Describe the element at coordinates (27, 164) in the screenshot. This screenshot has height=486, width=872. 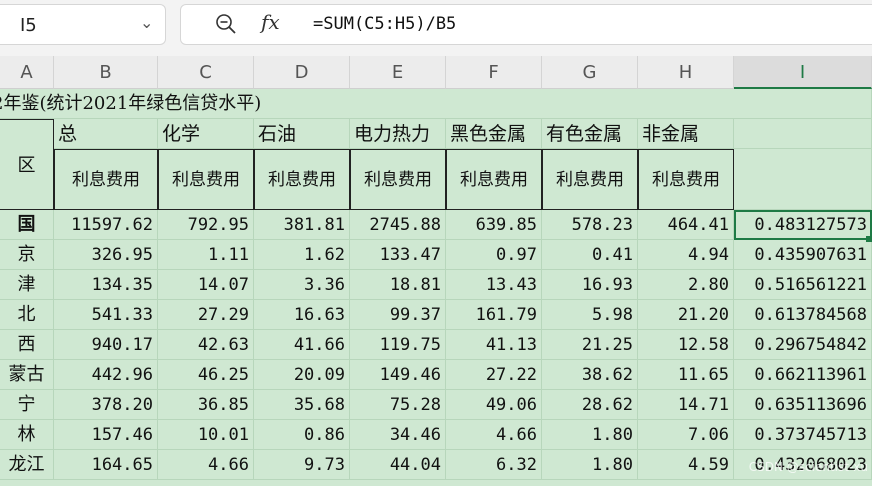
I see `header-region: 区` at that location.